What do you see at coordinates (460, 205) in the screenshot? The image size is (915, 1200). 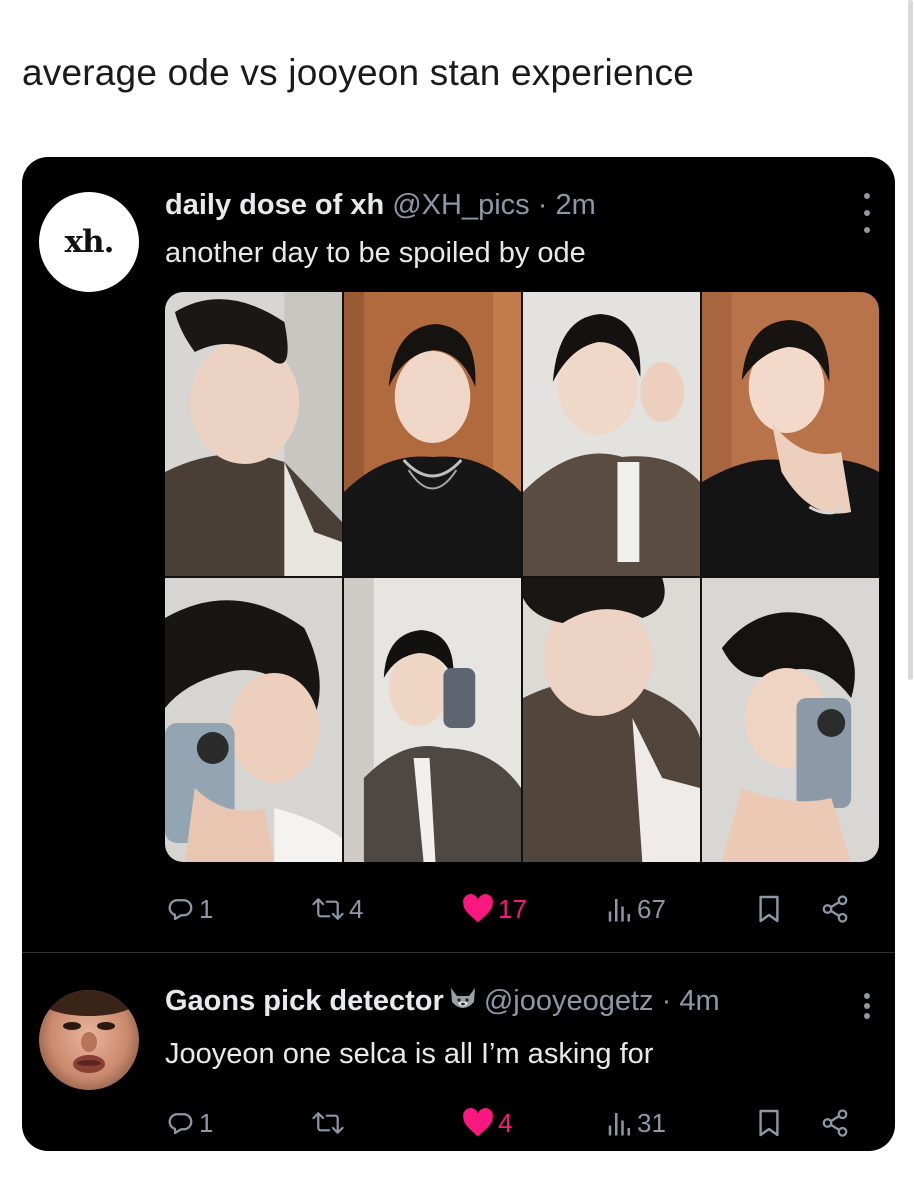 I see `user-handle: @XH_pics` at bounding box center [460, 205].